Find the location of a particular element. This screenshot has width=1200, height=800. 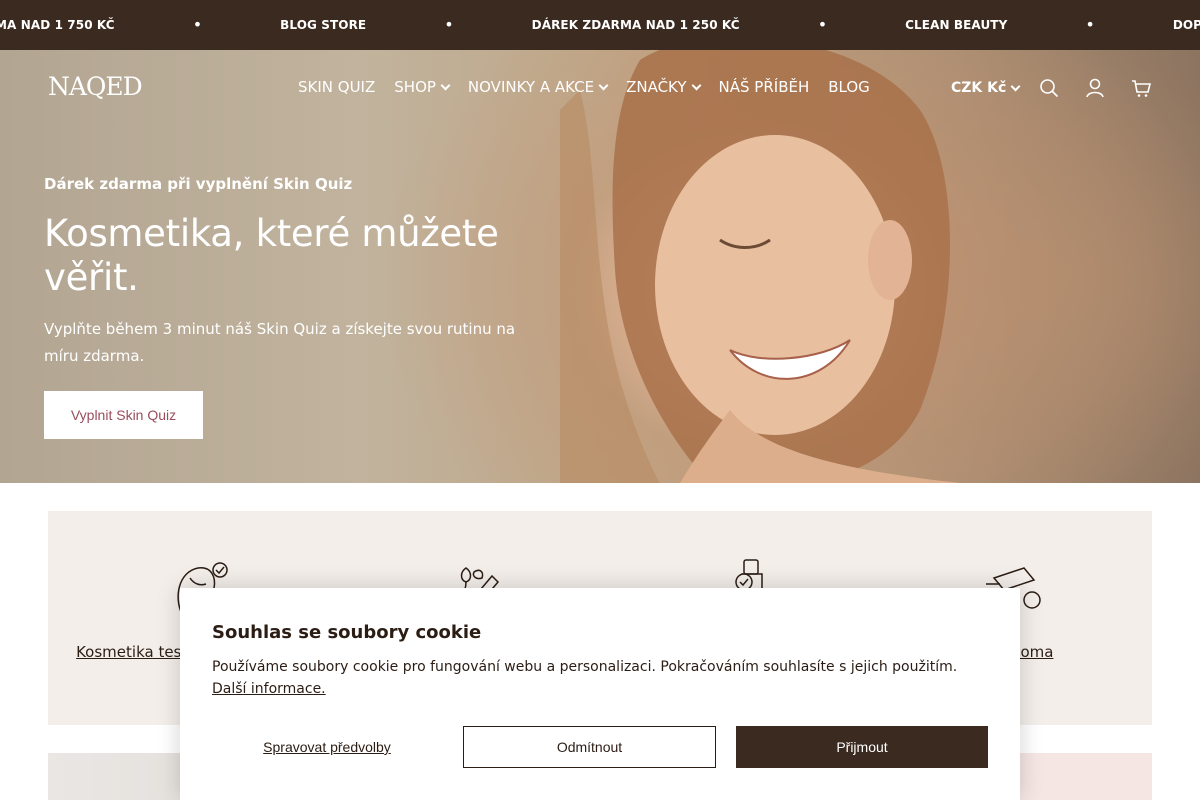

nav-label: SHOP is located at coordinates (415, 87).